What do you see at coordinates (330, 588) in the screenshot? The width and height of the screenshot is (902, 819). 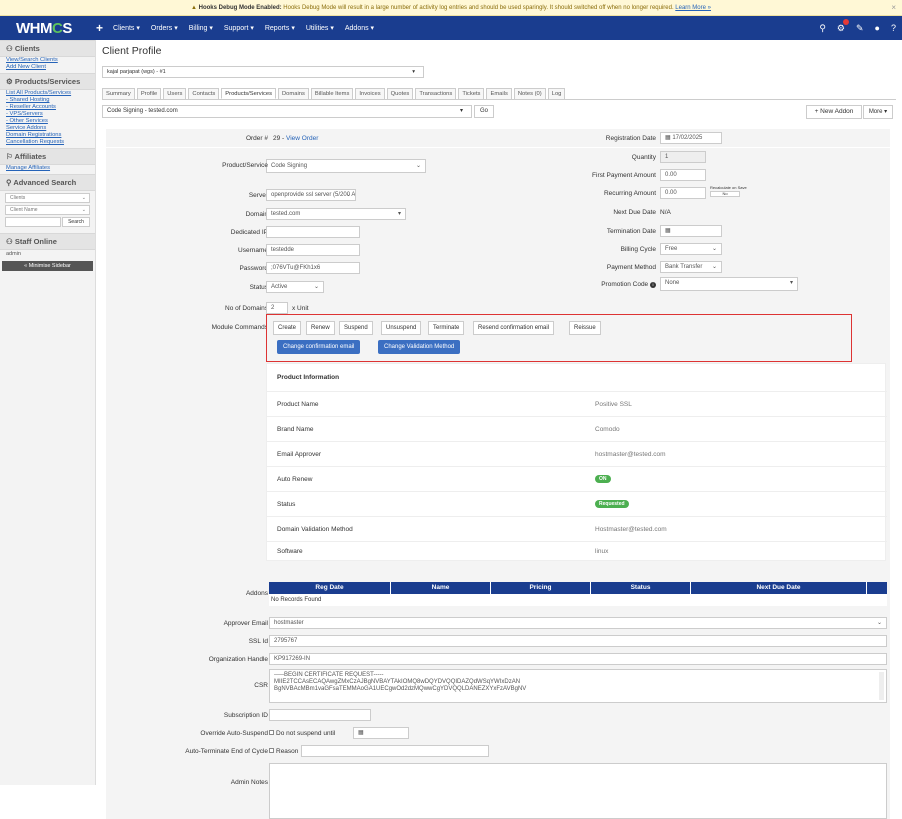 I see `col-reg-date: Reg Date` at bounding box center [330, 588].